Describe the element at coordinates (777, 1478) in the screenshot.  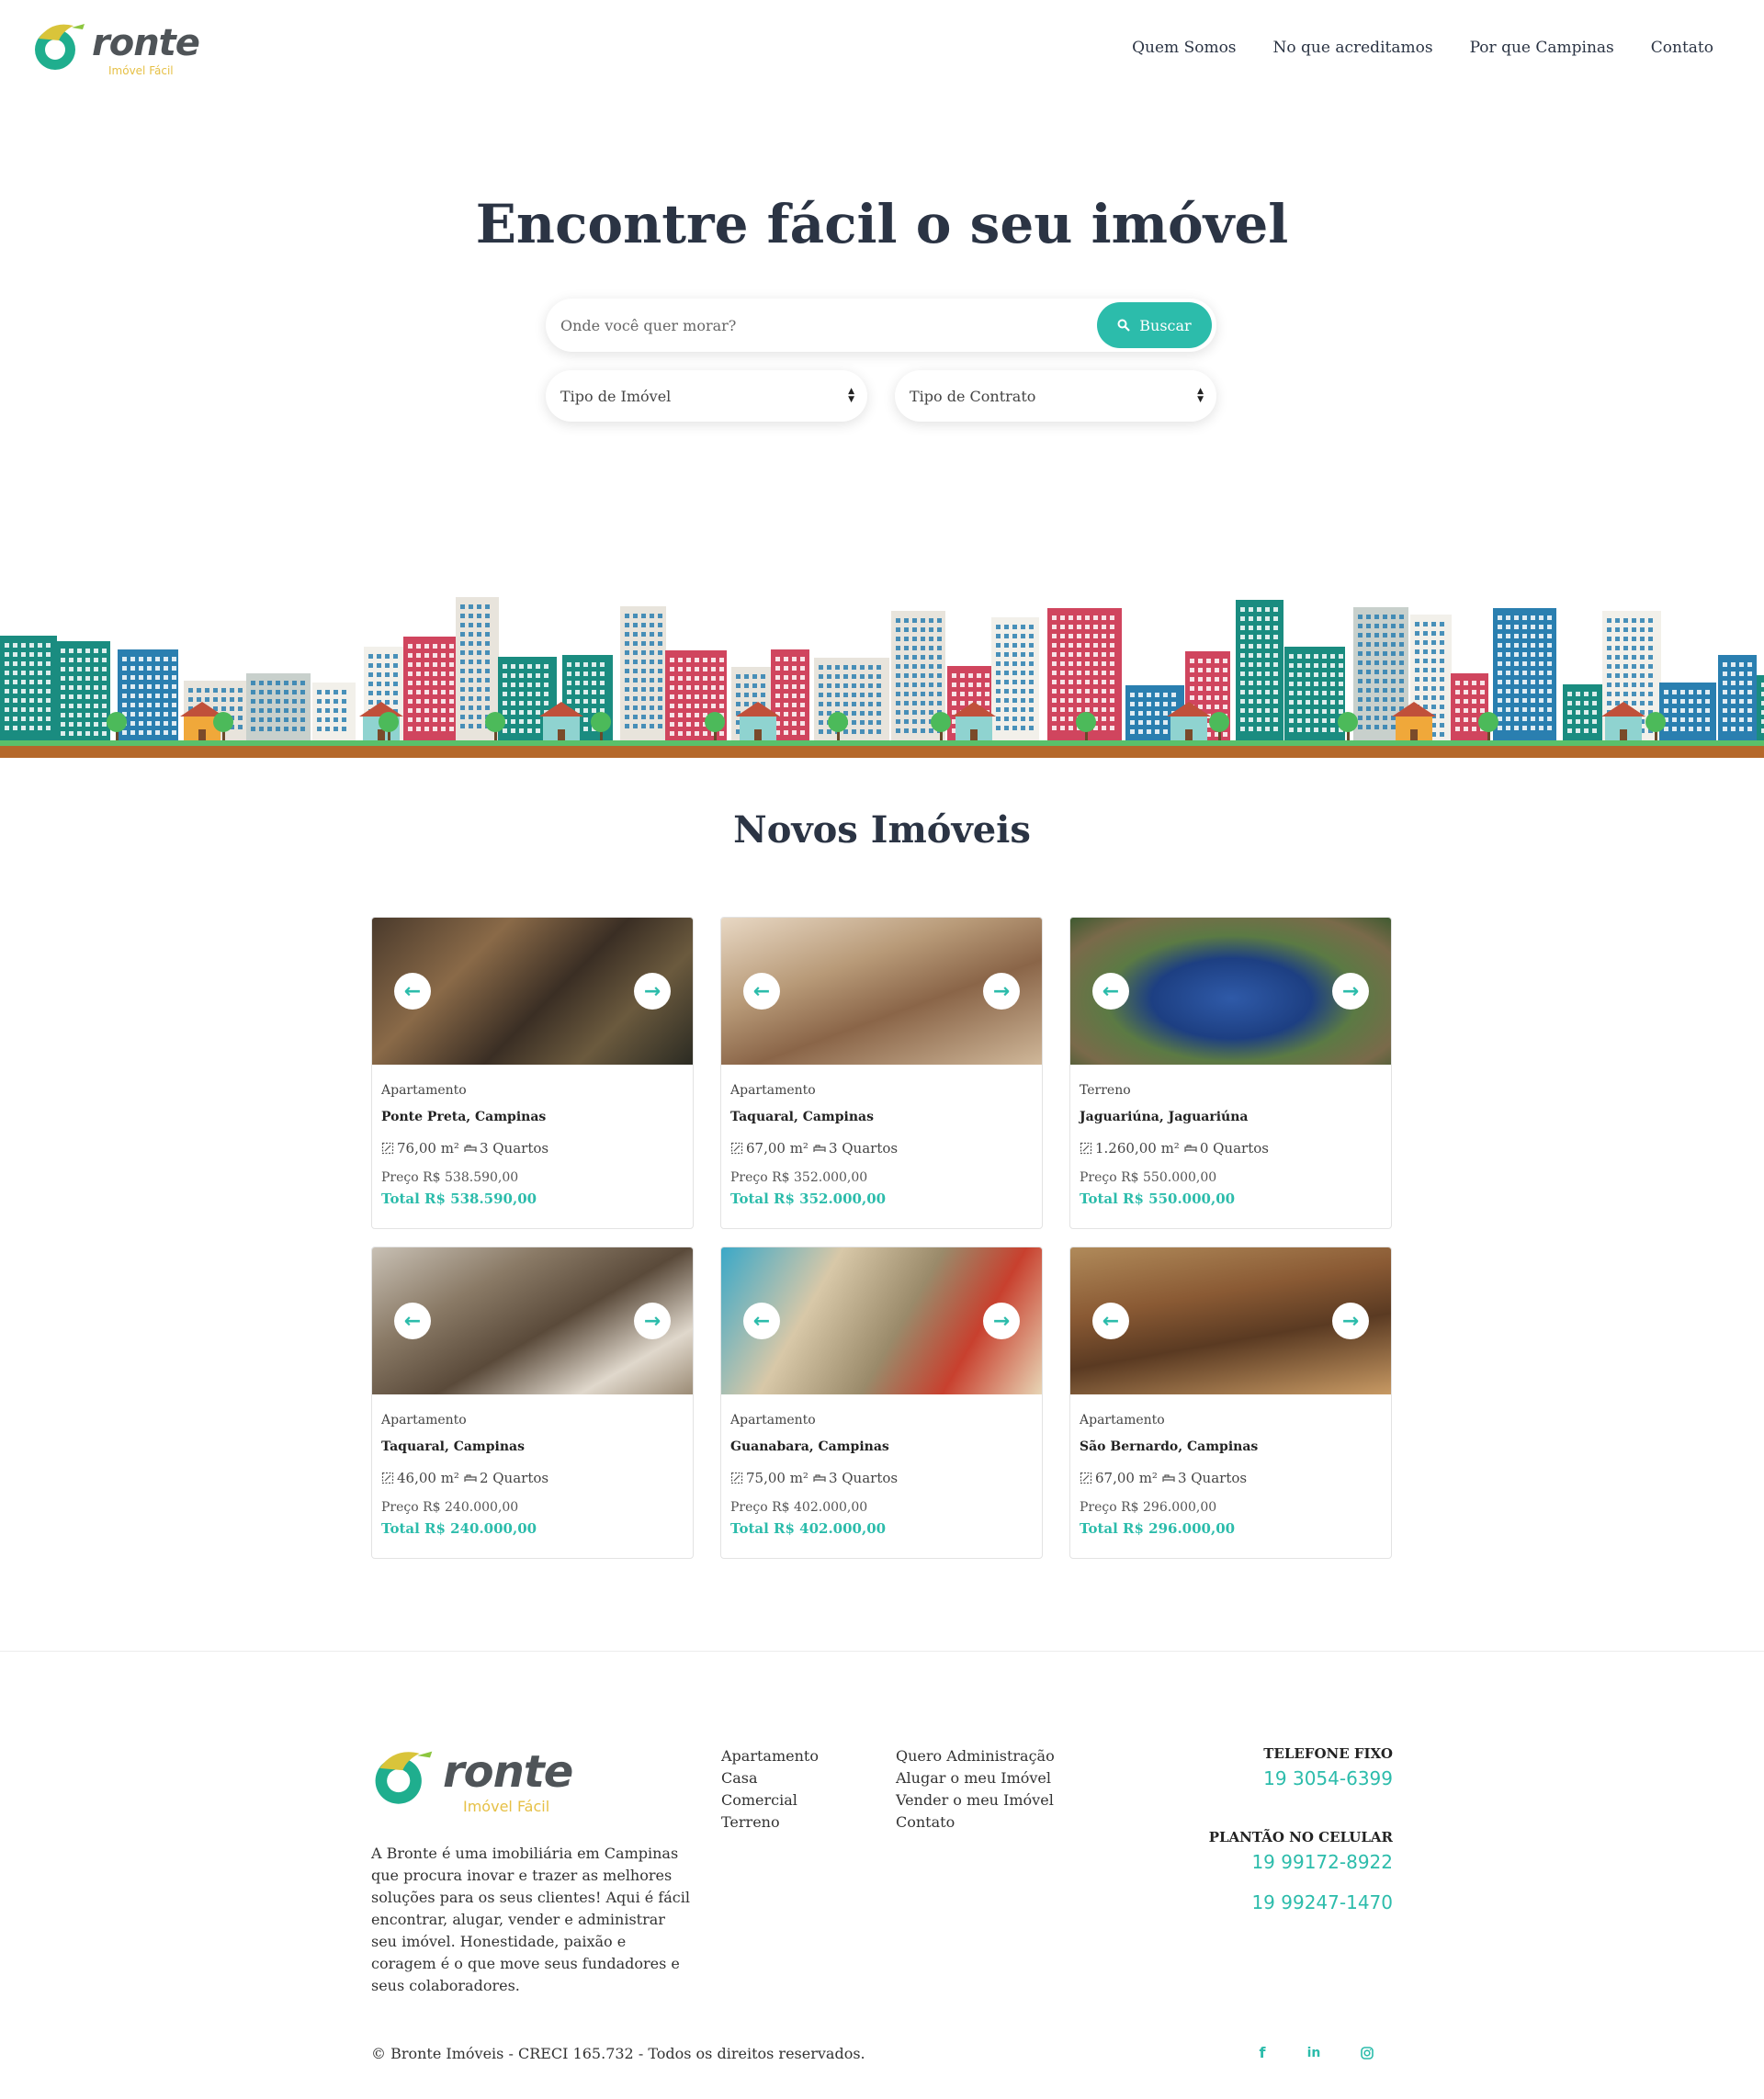
I see `listing-area: 75,00 m²` at that location.